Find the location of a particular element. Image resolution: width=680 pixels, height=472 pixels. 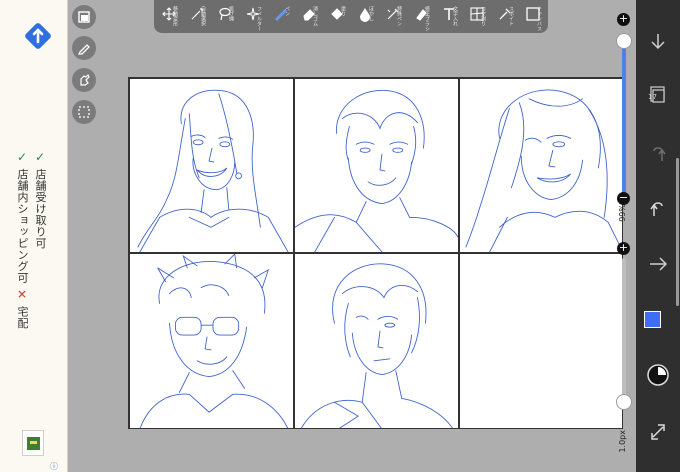

sidebar-scrollbar is located at coordinates (677, 232).